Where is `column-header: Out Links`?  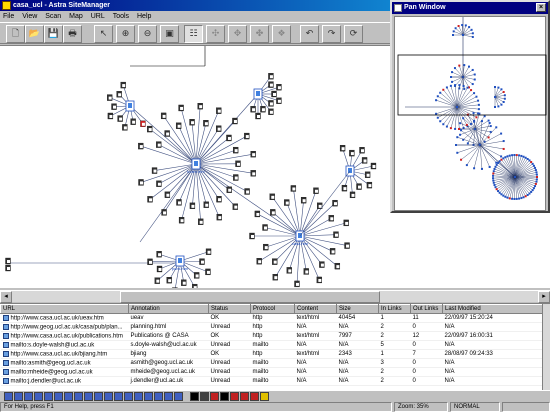 column-header: Out Links is located at coordinates (426, 309).